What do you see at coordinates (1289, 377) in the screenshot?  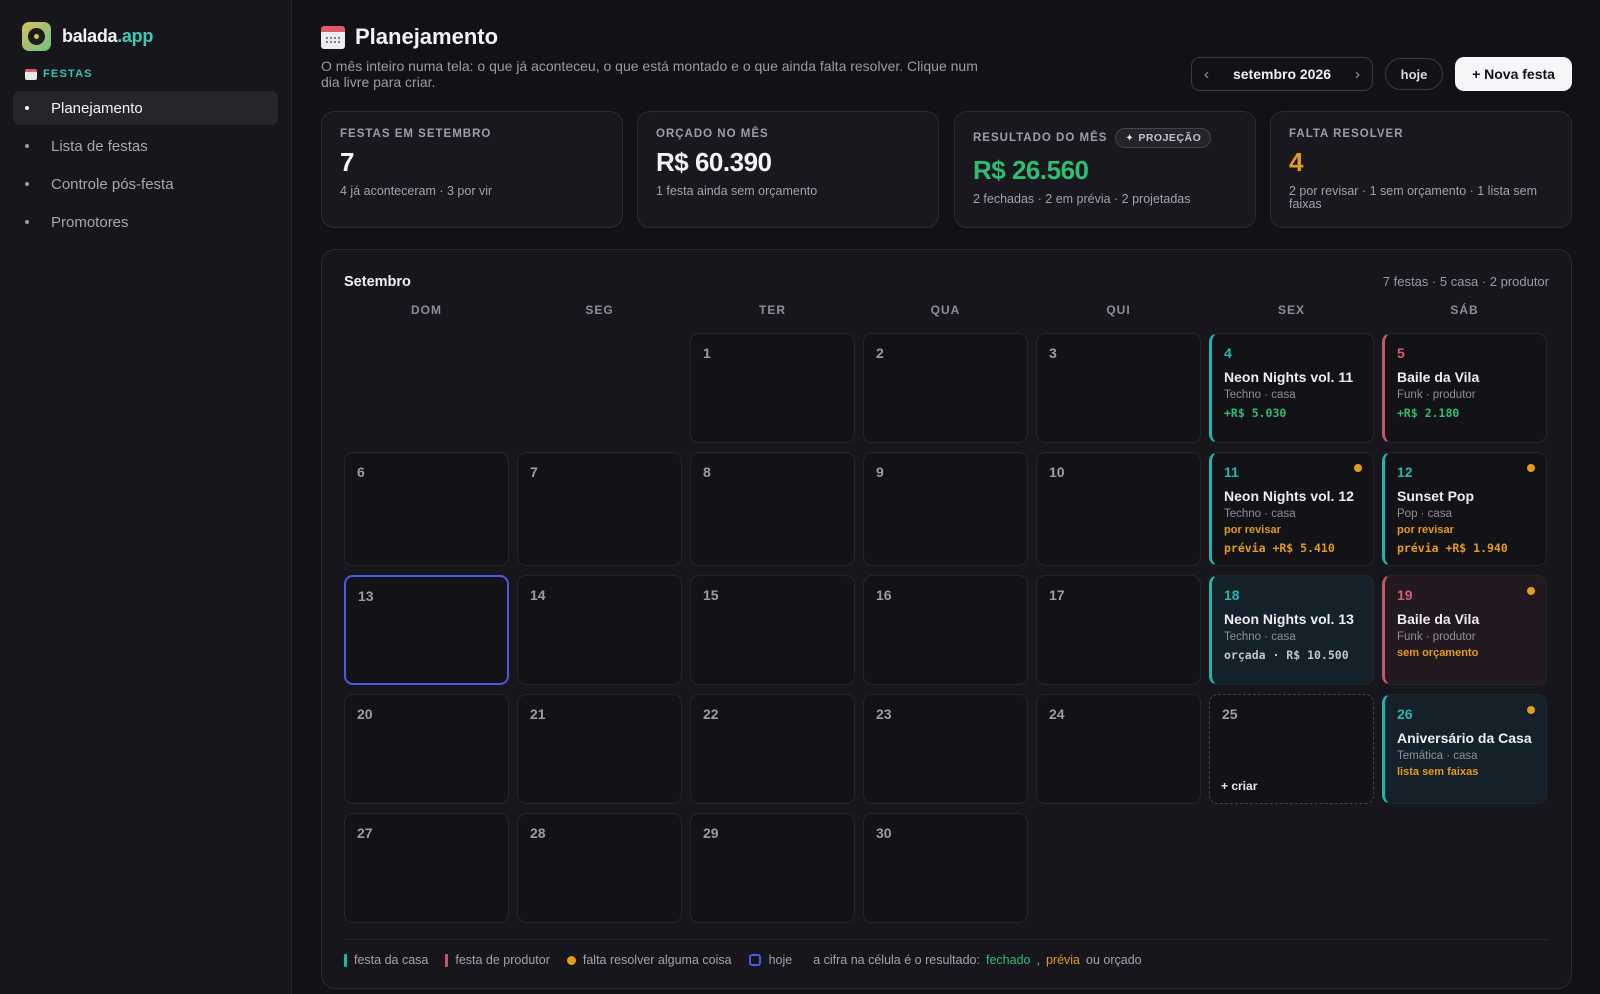 I see `event-title: Neon Nights vol. 11` at bounding box center [1289, 377].